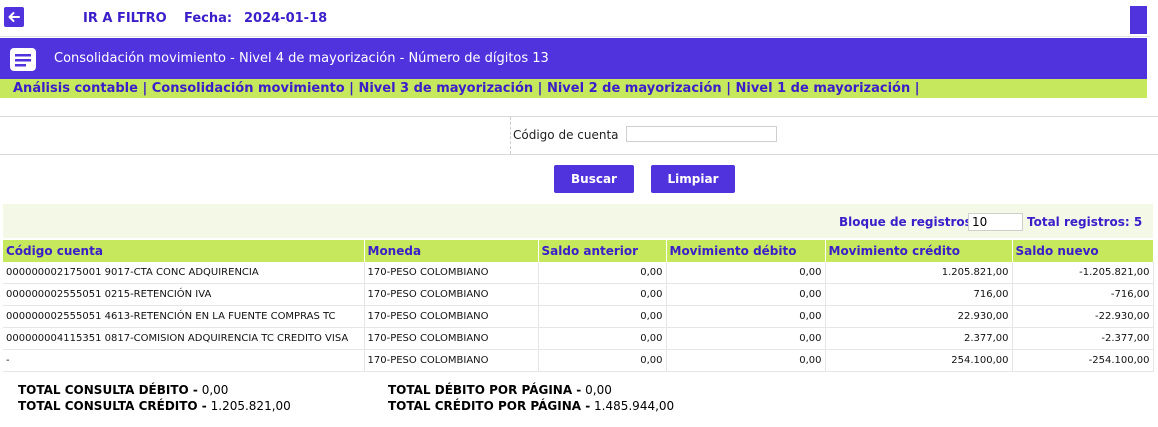 The width and height of the screenshot is (1158, 427). What do you see at coordinates (1083, 316) in the screenshot?
I see `cell-saldo-nuevo: -22.930,00` at bounding box center [1083, 316].